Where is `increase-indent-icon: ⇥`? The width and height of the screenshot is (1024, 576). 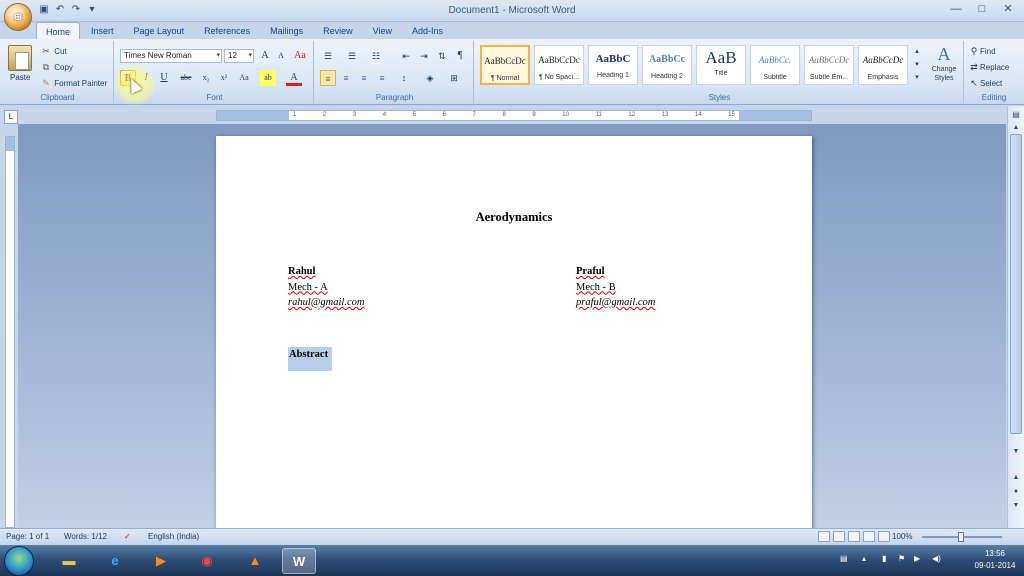
increase-indent-icon: ⇥ is located at coordinates (424, 56).